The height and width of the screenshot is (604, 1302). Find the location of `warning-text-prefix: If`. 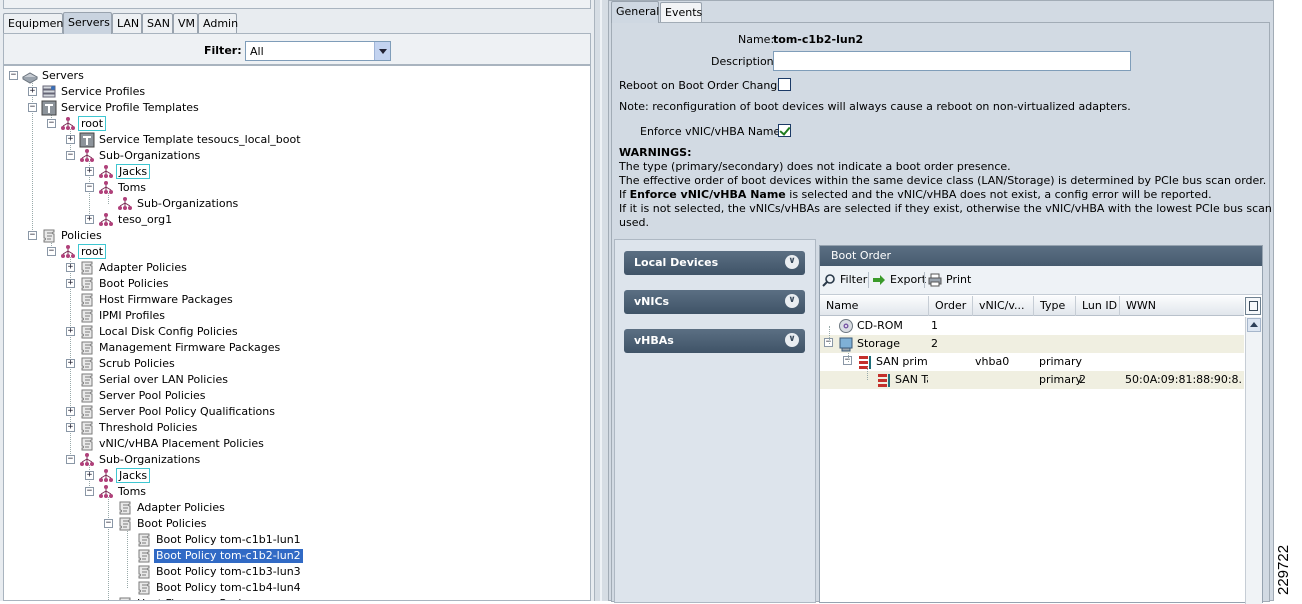

warning-text-prefix: If is located at coordinates (624, 194).